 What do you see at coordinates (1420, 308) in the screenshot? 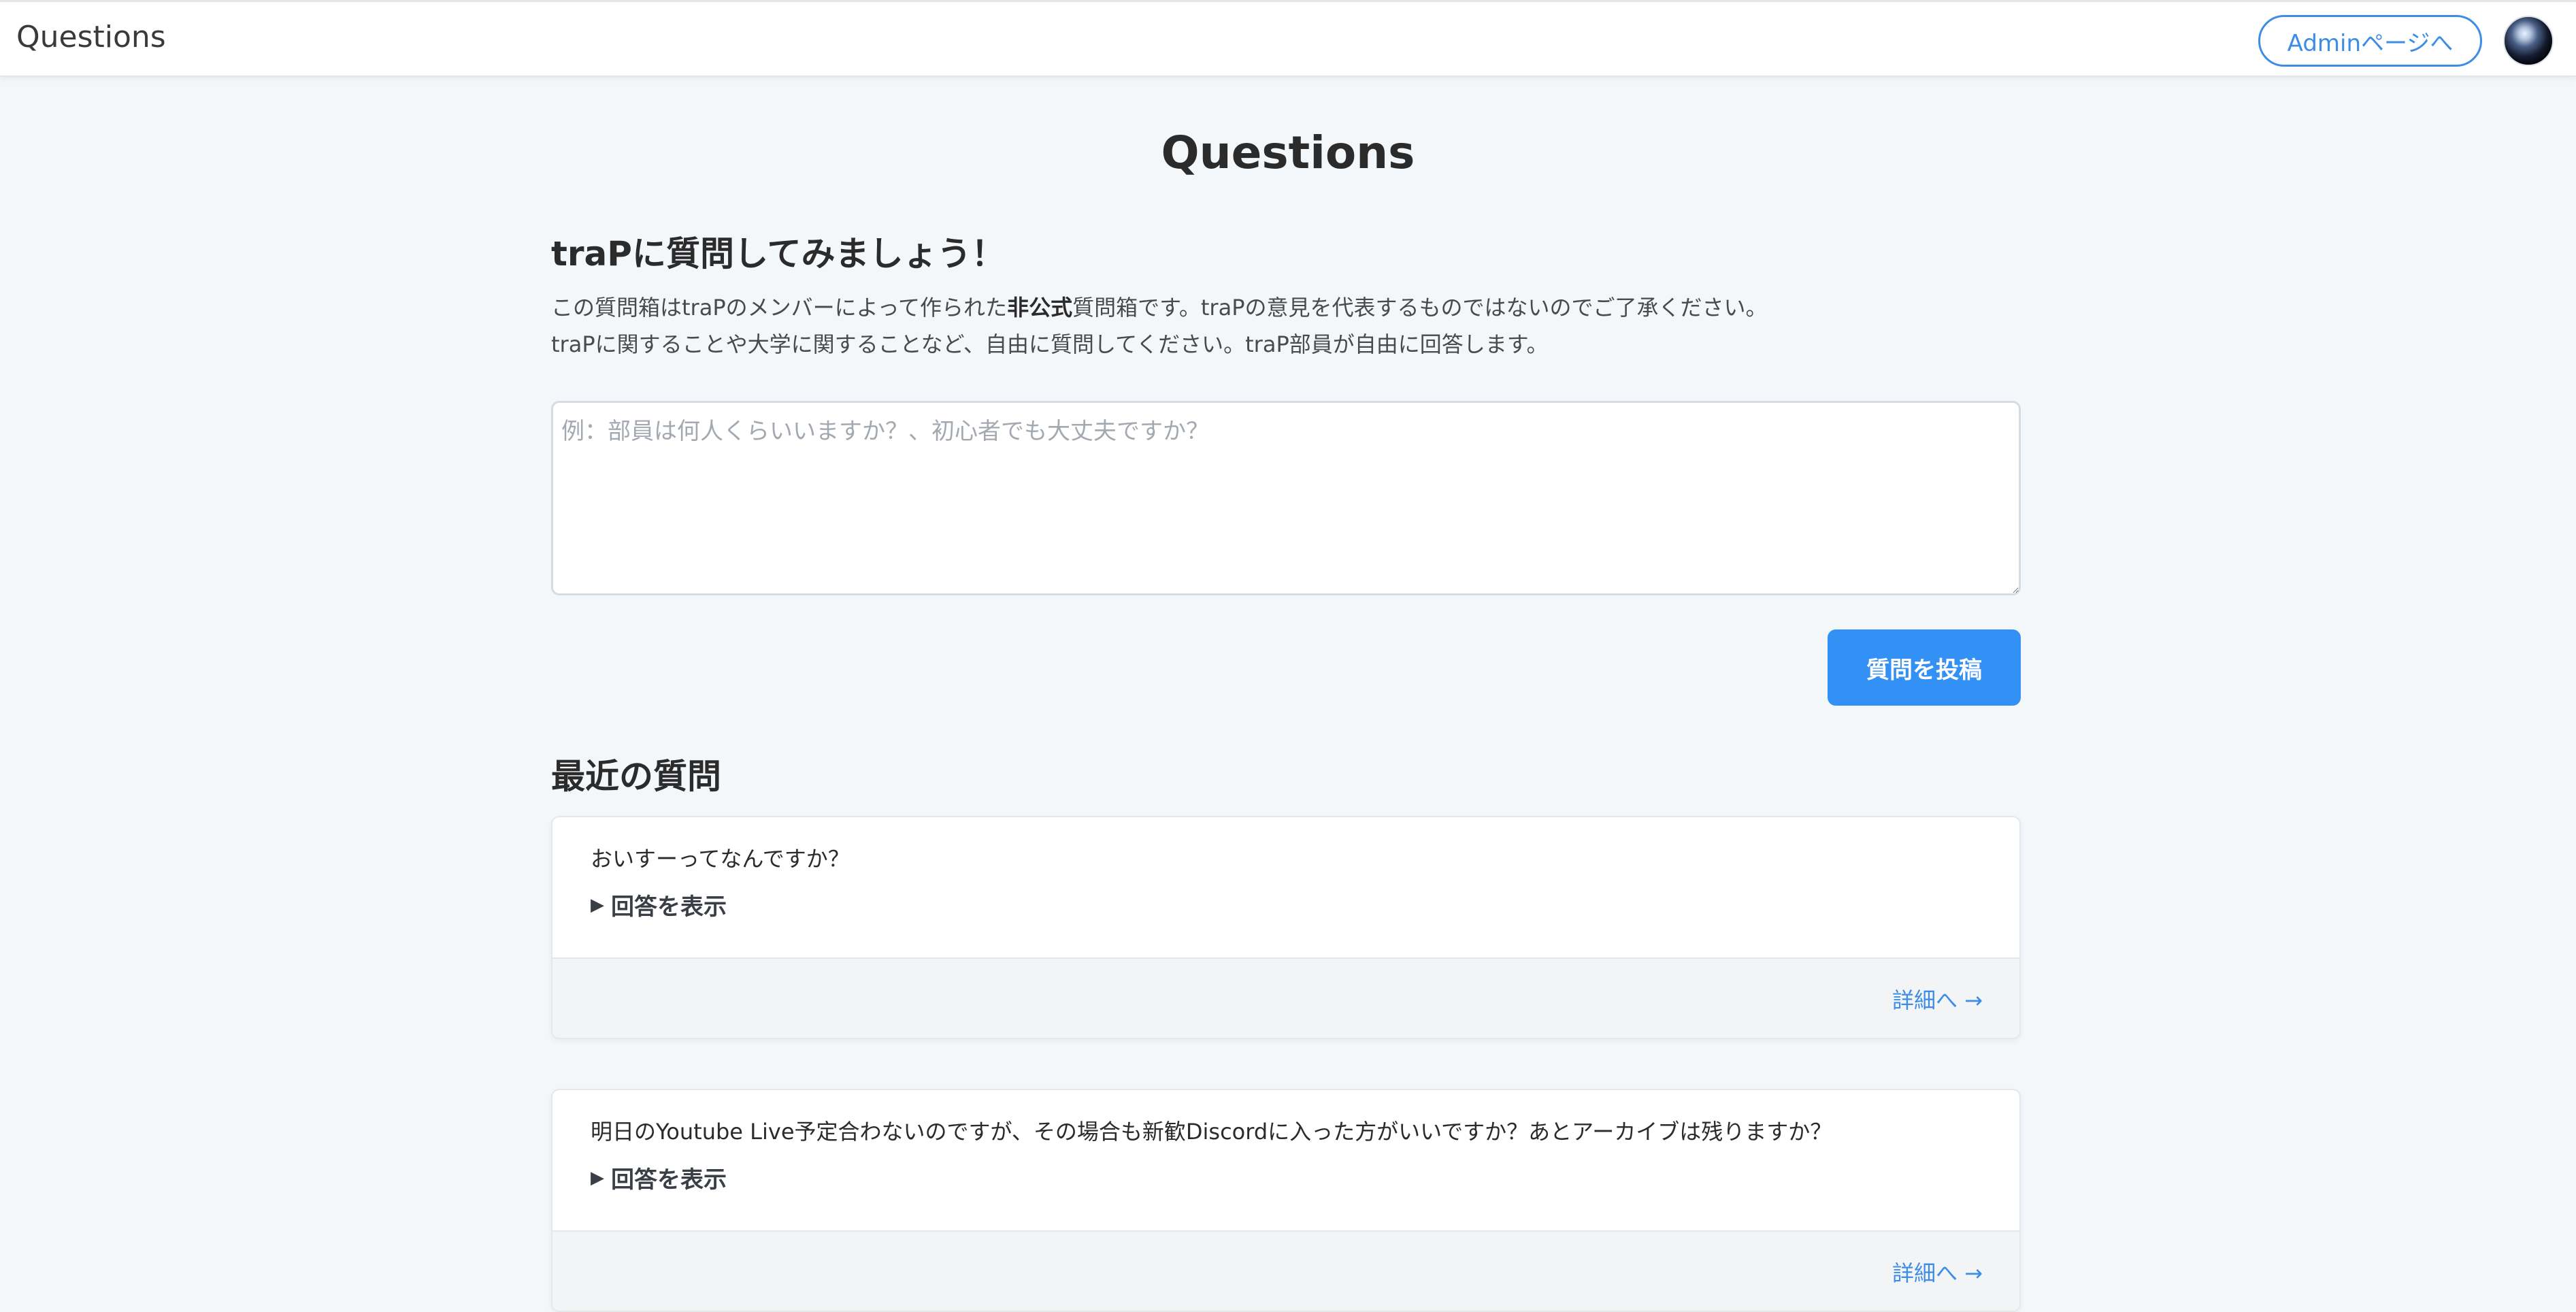
I see `intro-line-1-post: 質問箱です。traPの意見を代表するものではないのでご了承ください。` at bounding box center [1420, 308].